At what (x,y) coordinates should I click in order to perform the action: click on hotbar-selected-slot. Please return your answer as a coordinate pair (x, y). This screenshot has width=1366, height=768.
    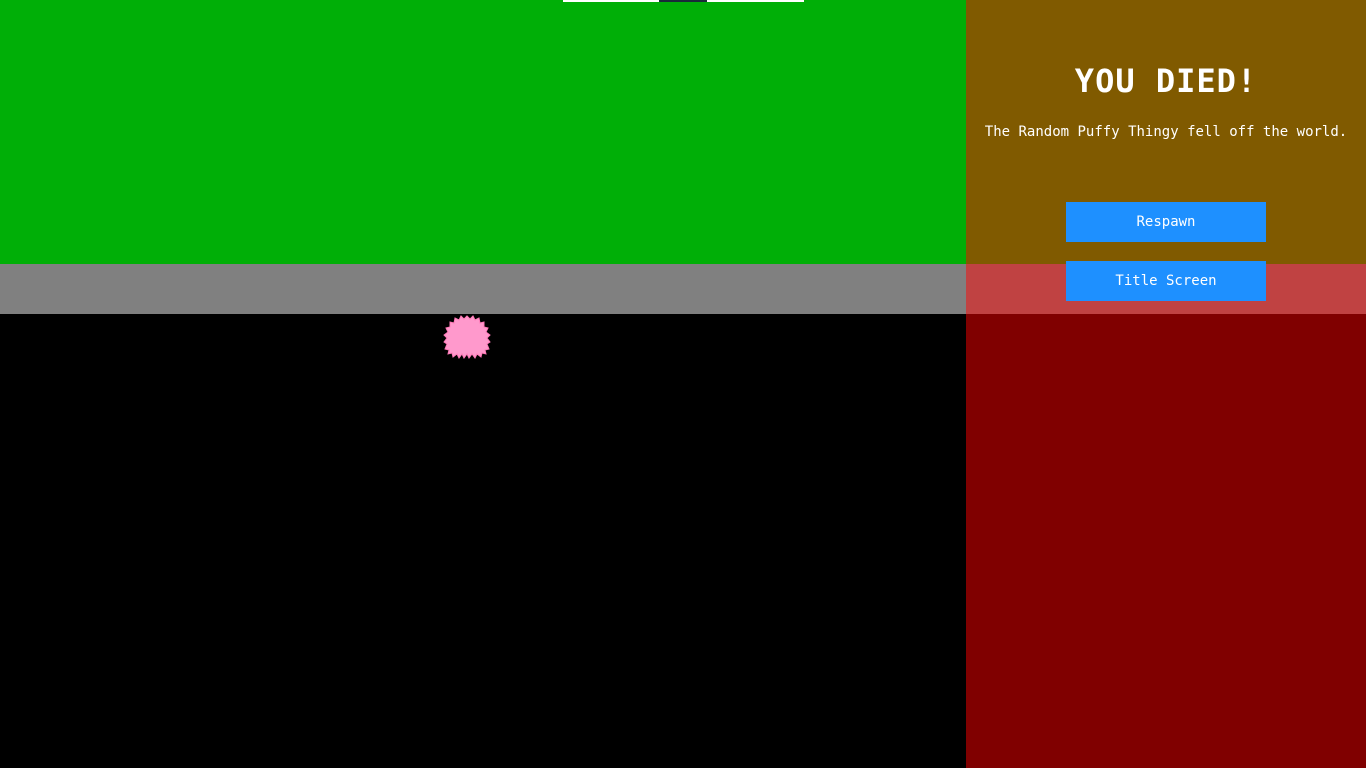
    Looking at the image, I should click on (683, 1).